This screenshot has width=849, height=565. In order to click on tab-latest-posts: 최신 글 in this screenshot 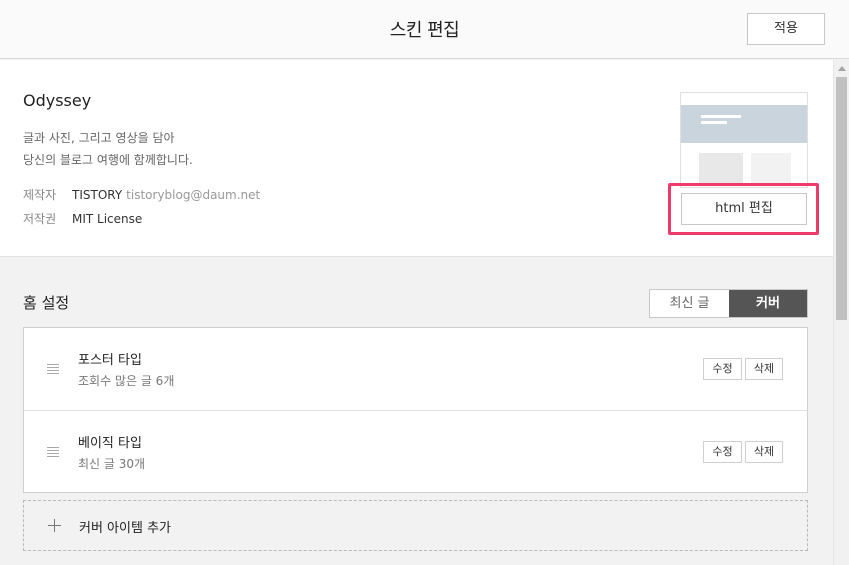, I will do `click(689, 303)`.